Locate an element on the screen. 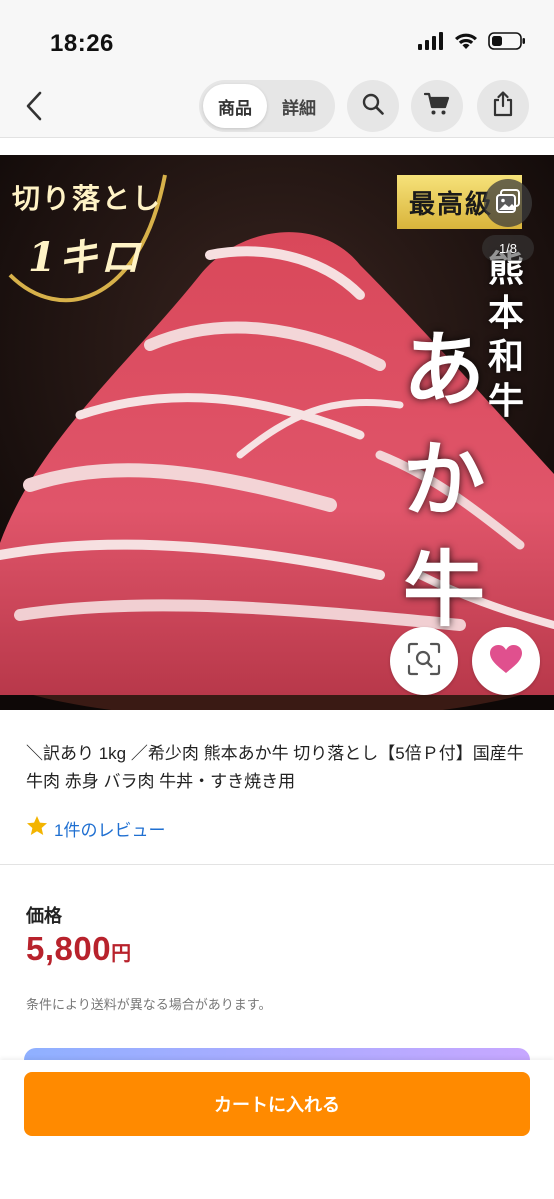 This screenshot has height=1199, width=554. image-text-breed: あか牛 is located at coordinates (443, 480).